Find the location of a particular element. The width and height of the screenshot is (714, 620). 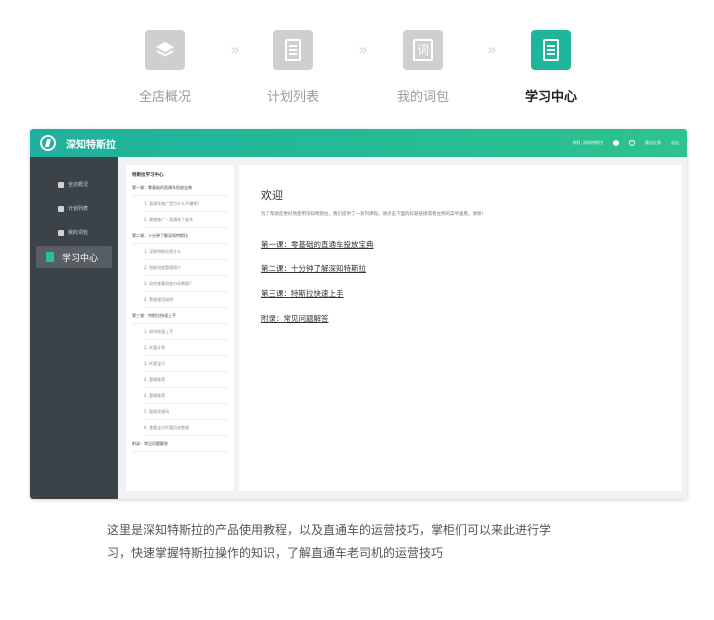

logo-icon is located at coordinates (48, 143).